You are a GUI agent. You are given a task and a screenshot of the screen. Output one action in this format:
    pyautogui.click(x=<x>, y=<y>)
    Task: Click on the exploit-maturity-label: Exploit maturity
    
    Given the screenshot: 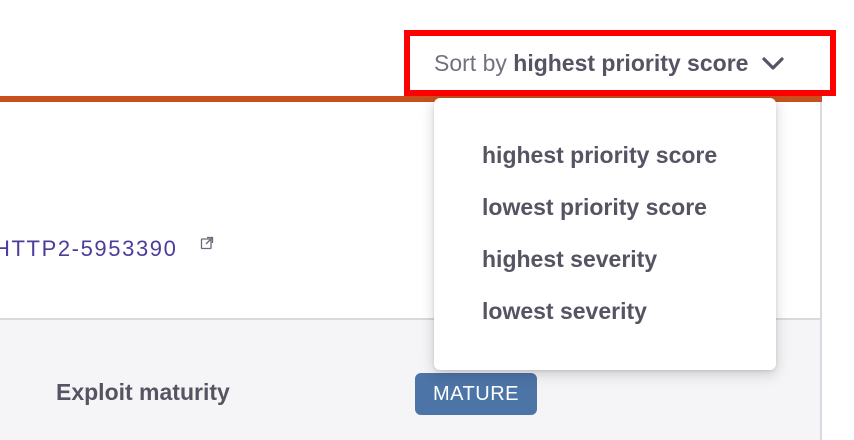 What is the action you would take?
    pyautogui.click(x=143, y=392)
    